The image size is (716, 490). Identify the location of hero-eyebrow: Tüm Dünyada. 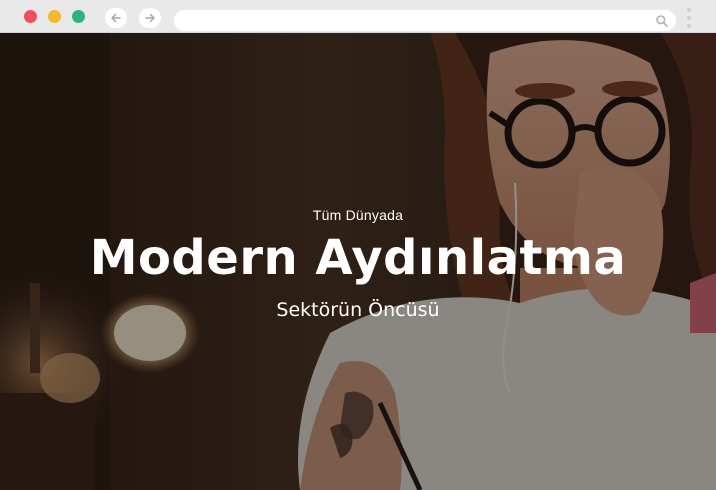
(358, 215).